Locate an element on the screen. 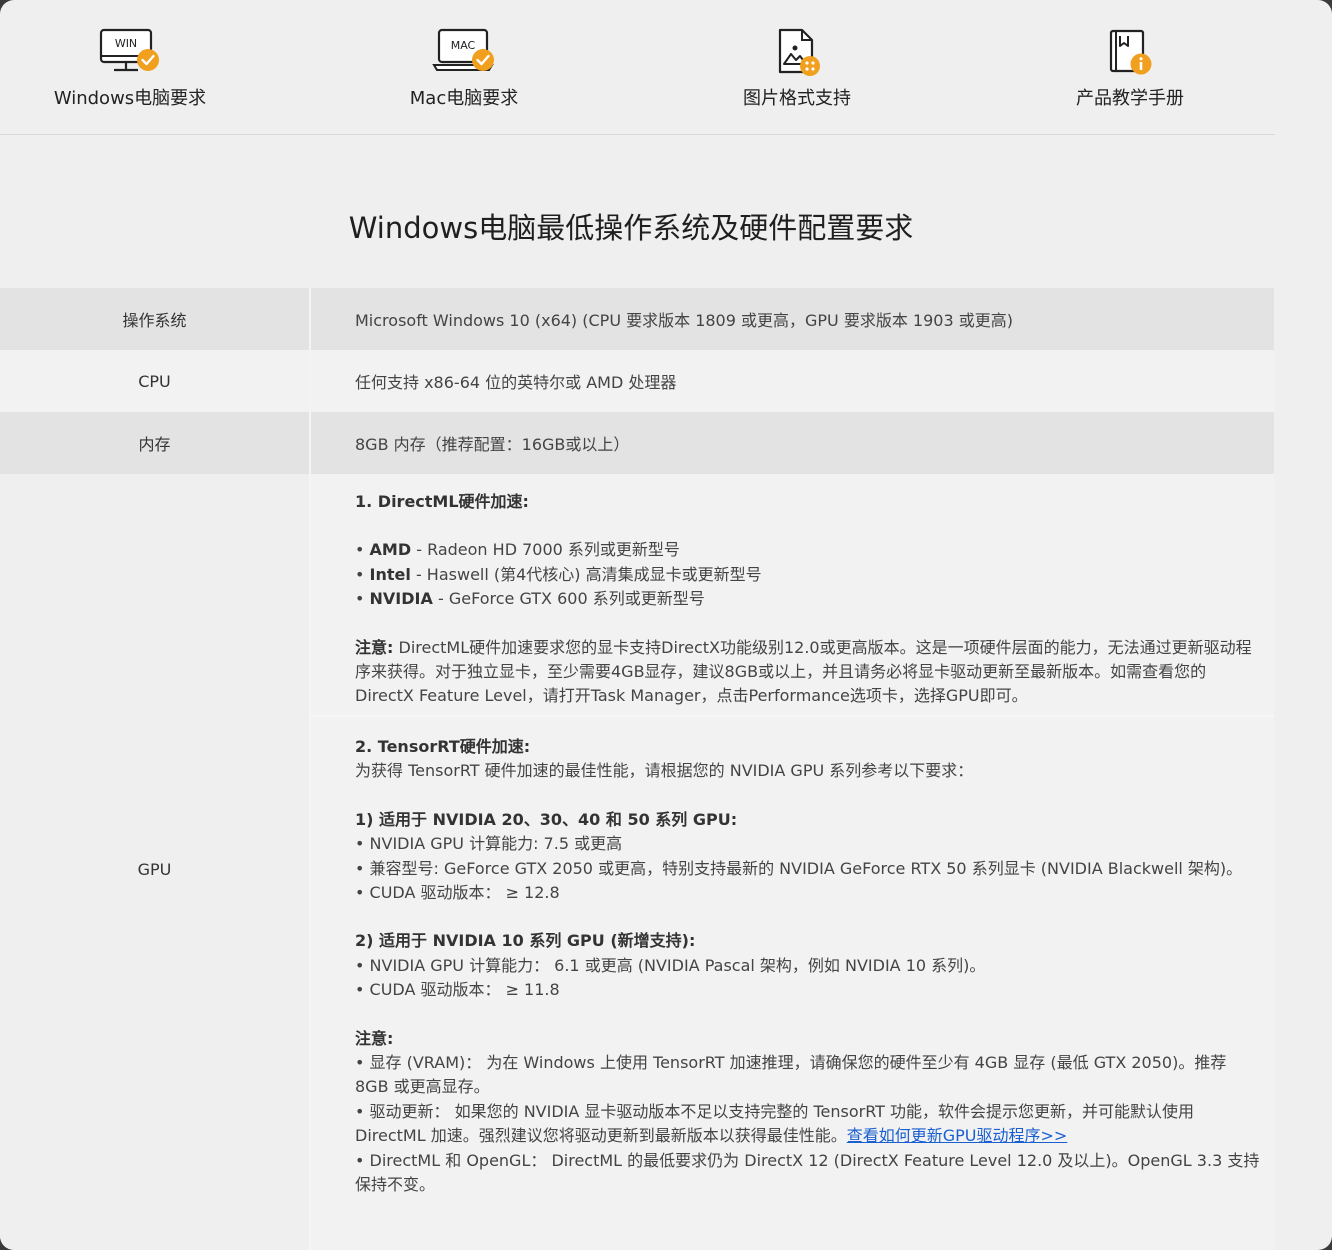 Image resolution: width=1332 pixels, height=1250 pixels. list-item: • AMD - Radeon HD 7000 系列或更新型号 is located at coordinates (517, 550).